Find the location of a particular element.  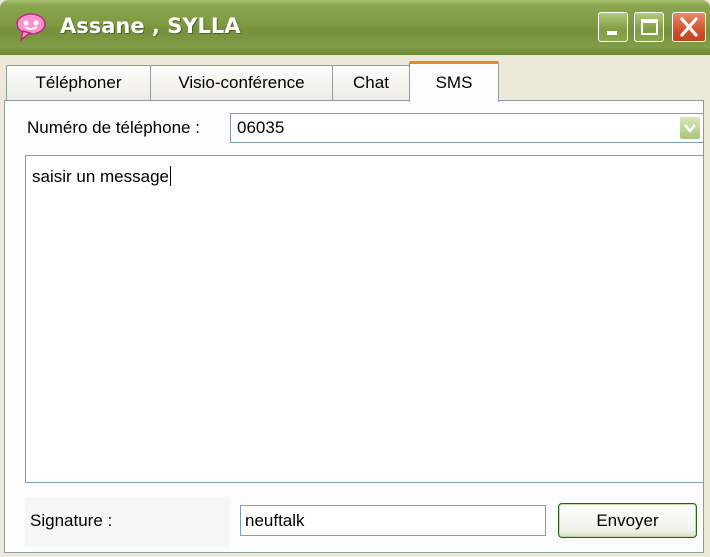

signature-label: Signature : is located at coordinates (71, 520).